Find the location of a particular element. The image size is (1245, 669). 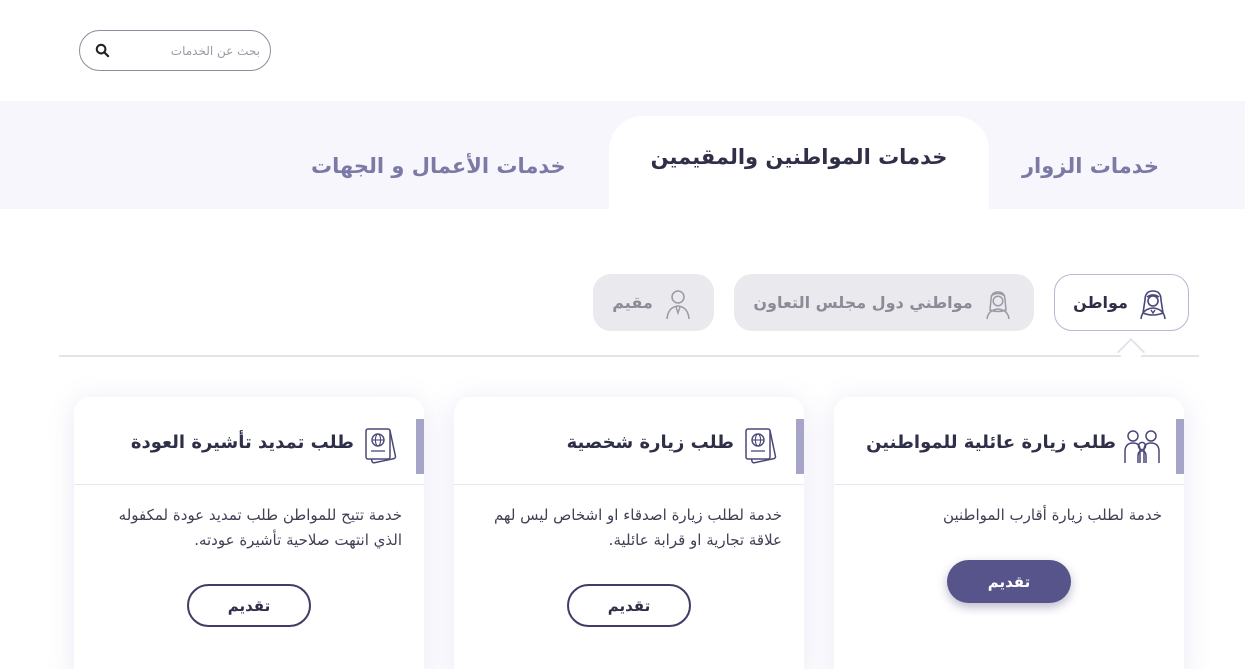

resident-icon is located at coordinates (678, 304).